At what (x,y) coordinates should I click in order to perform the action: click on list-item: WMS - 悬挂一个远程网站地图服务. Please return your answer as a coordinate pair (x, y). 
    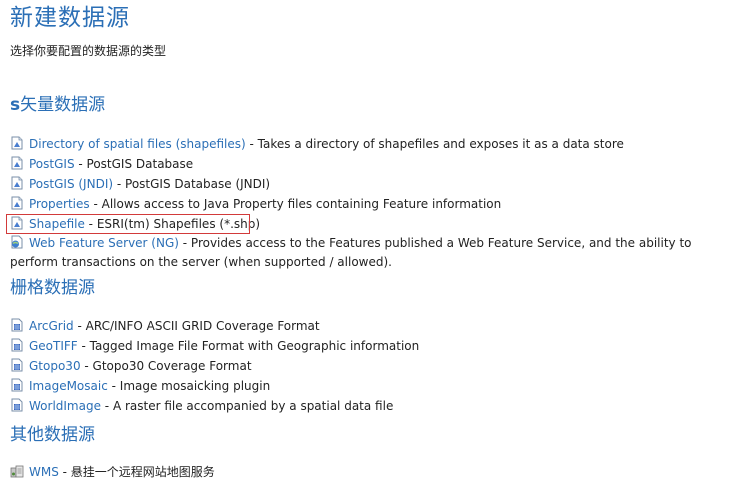
    Looking at the image, I should click on (377, 472).